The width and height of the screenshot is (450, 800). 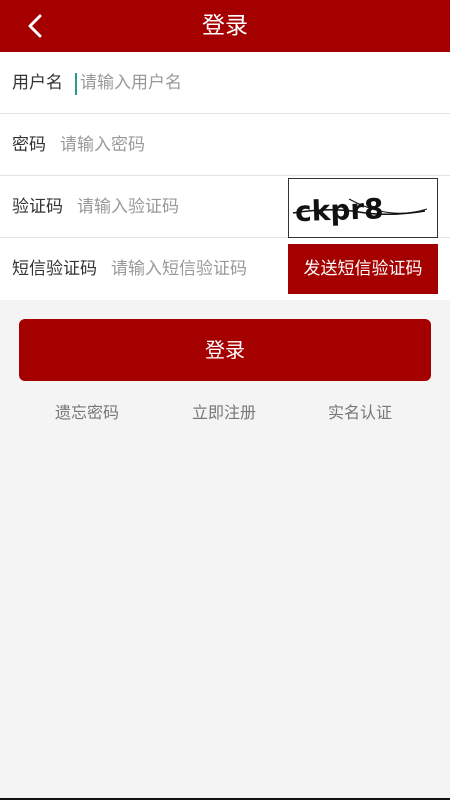 What do you see at coordinates (360, 413) in the screenshot?
I see `real-name-auth-link: 实名认证` at bounding box center [360, 413].